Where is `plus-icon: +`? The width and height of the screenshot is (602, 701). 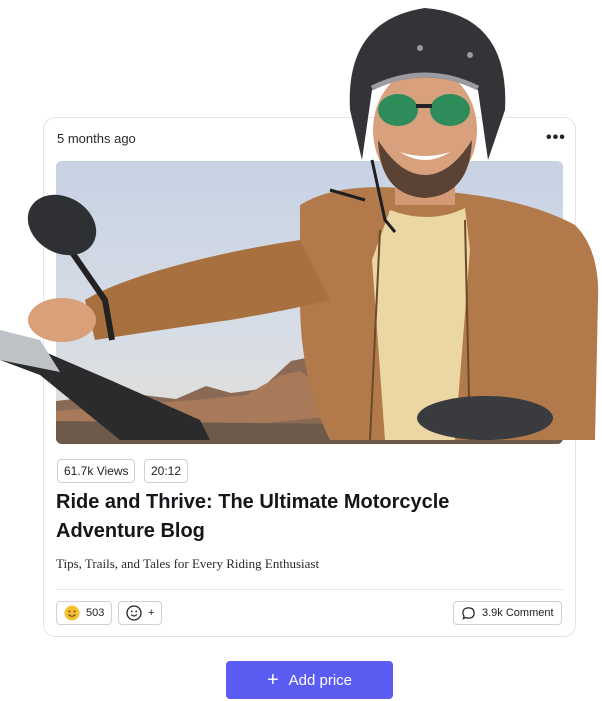
plus-icon: + is located at coordinates (272, 680).